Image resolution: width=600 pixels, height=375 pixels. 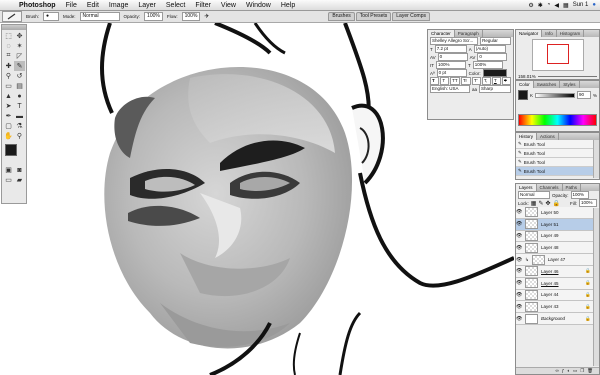 I want to click on font-size-field: 7.2 pt, so click(x=450, y=49).